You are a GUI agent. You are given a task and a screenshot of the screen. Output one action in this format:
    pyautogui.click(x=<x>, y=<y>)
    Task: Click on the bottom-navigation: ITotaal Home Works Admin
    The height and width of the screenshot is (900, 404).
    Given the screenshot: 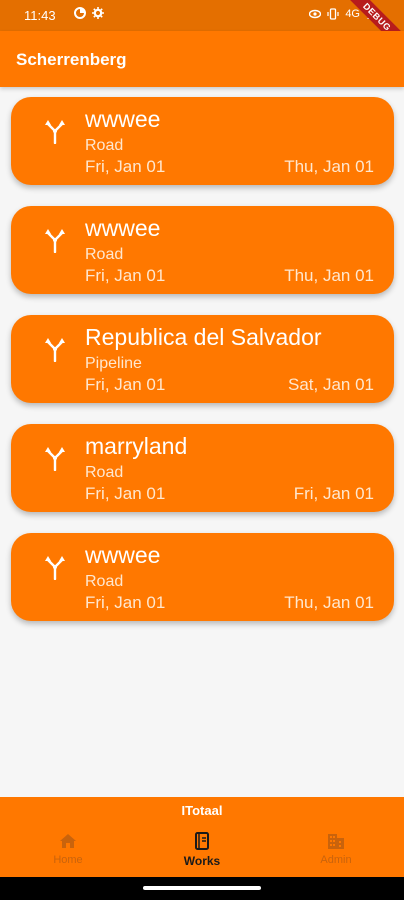 What is the action you would take?
    pyautogui.click(x=202, y=837)
    